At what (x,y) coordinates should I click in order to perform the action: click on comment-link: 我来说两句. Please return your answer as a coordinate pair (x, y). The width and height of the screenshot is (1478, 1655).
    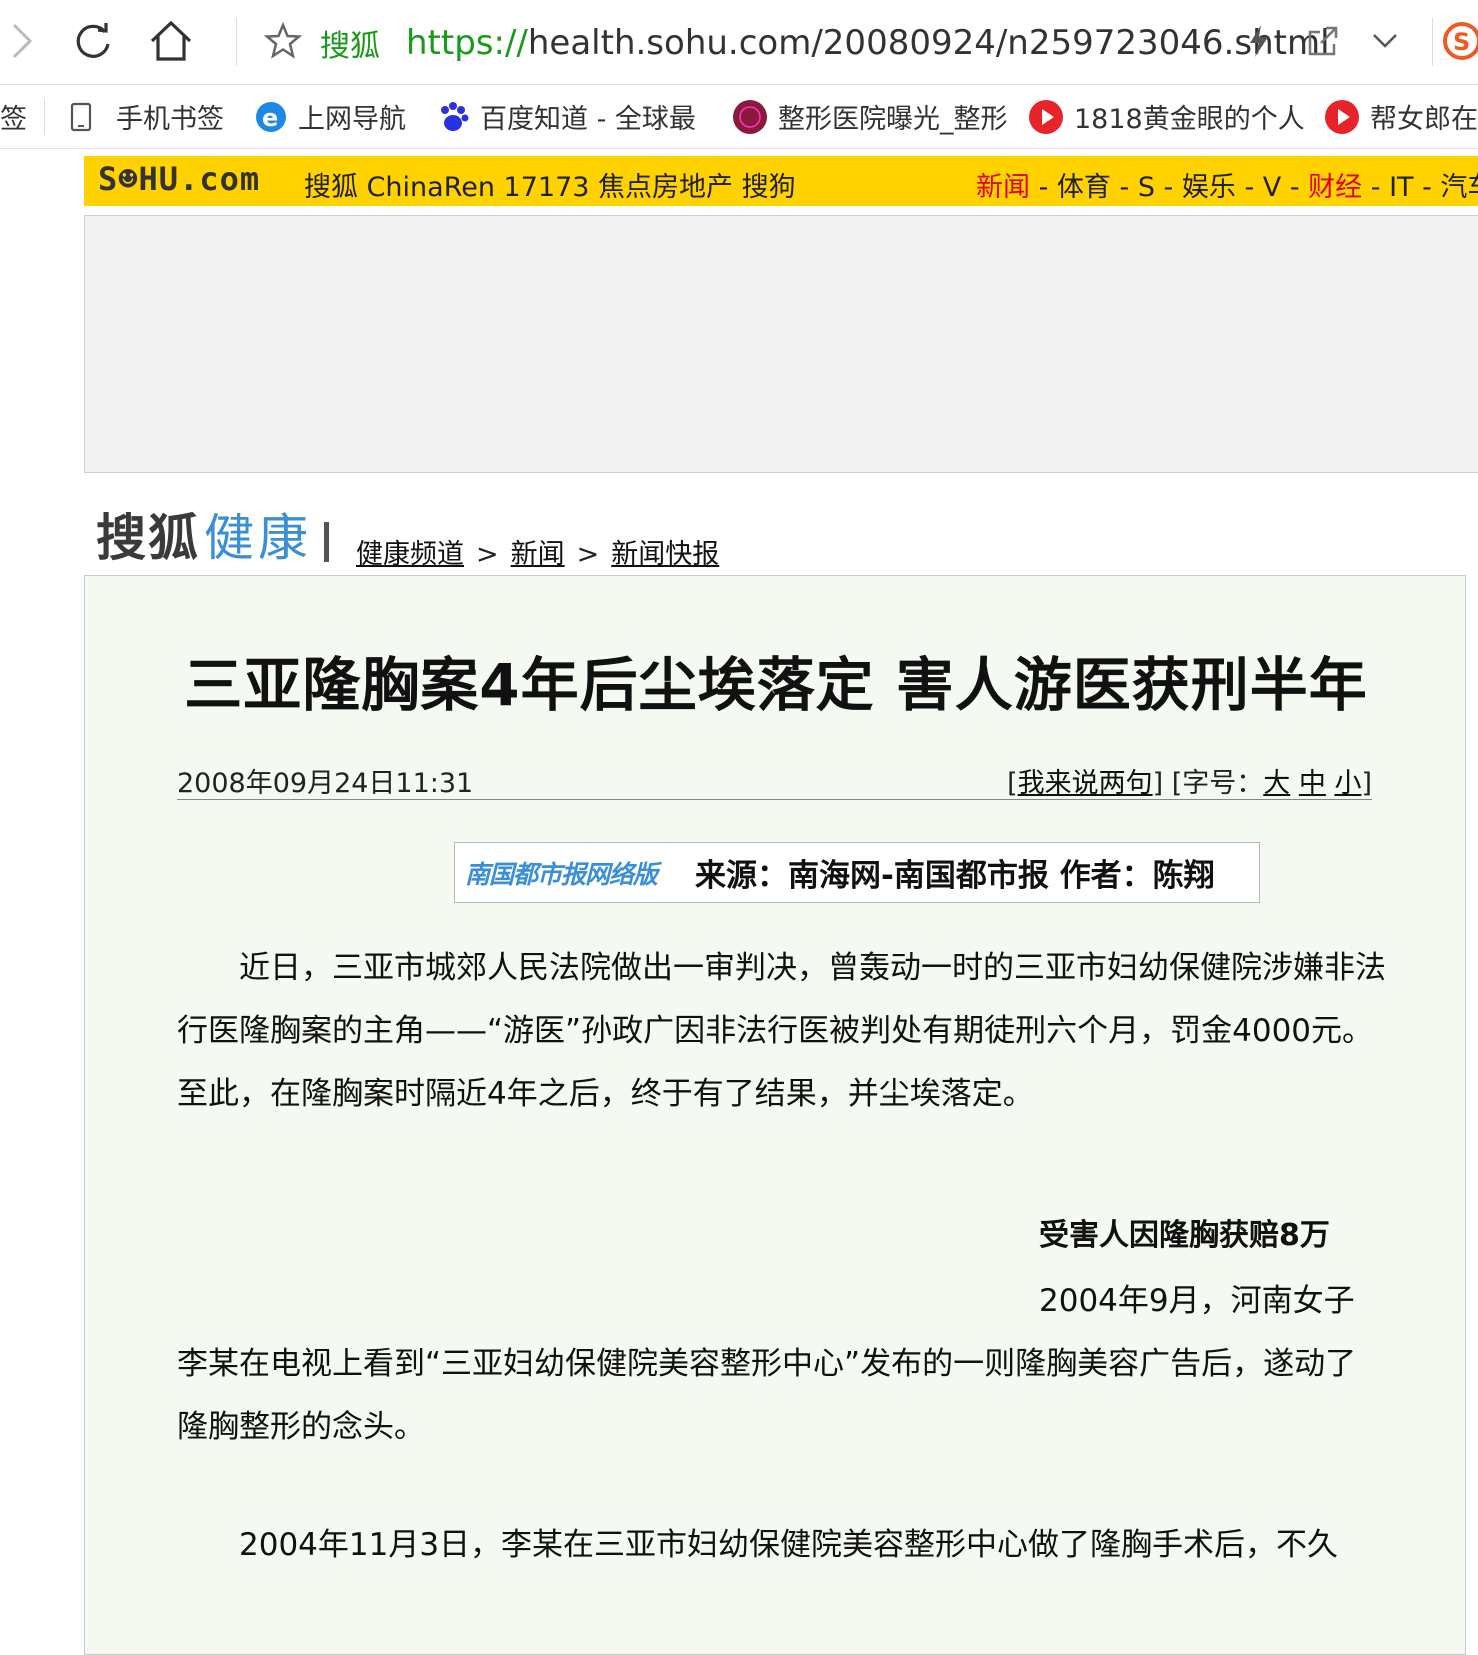
    Looking at the image, I should click on (1085, 783).